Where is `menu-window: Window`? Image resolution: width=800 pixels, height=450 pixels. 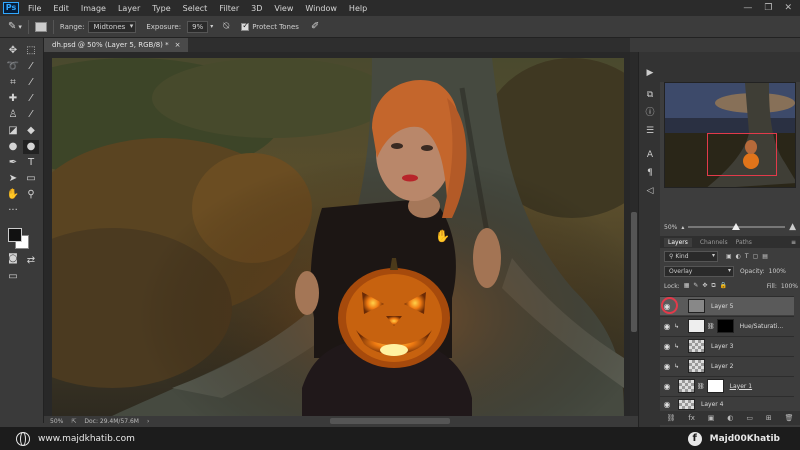
menu-window: Window is located at coordinates (321, 8).